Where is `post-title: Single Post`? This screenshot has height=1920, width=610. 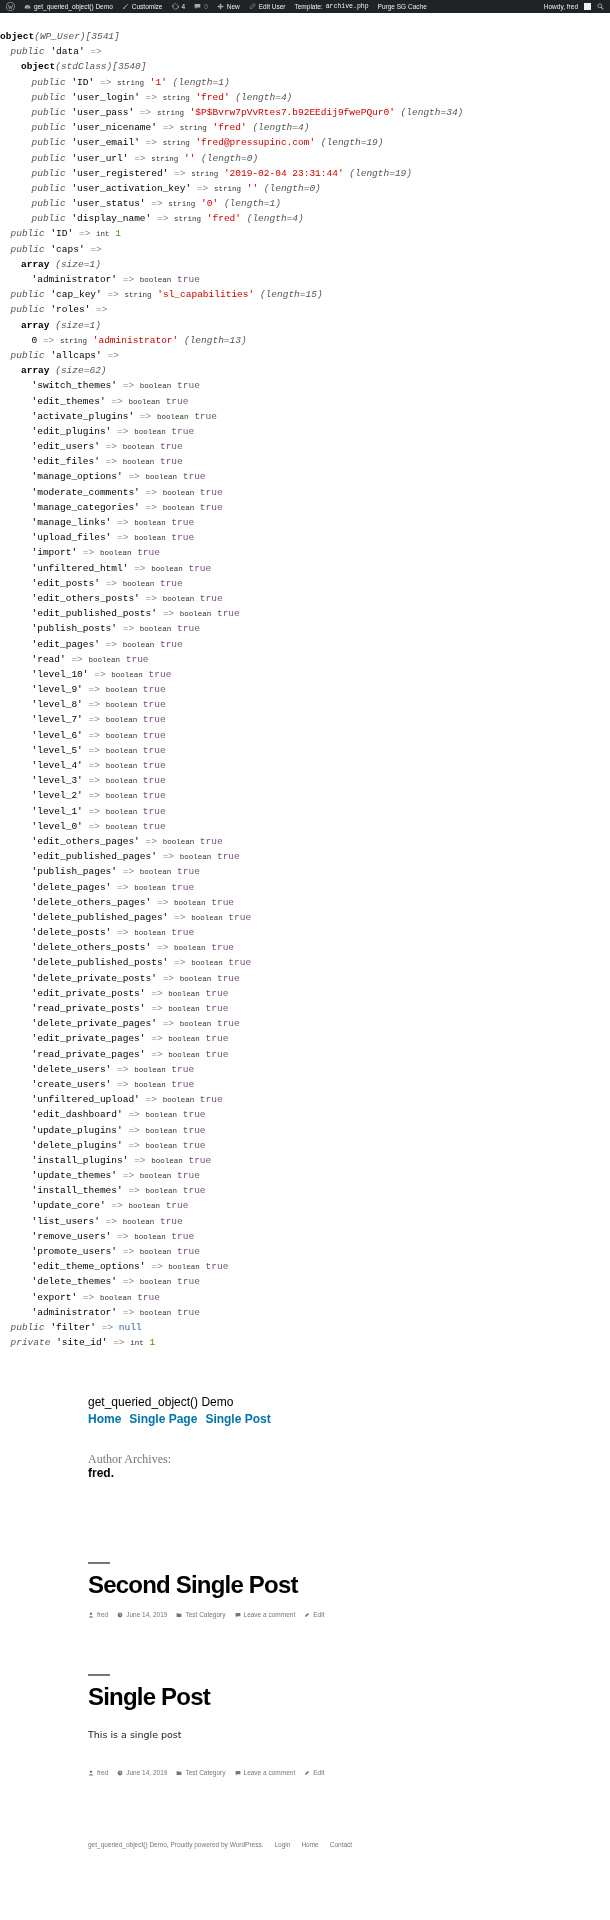
post-title: Single Post is located at coordinates (334, 1697).